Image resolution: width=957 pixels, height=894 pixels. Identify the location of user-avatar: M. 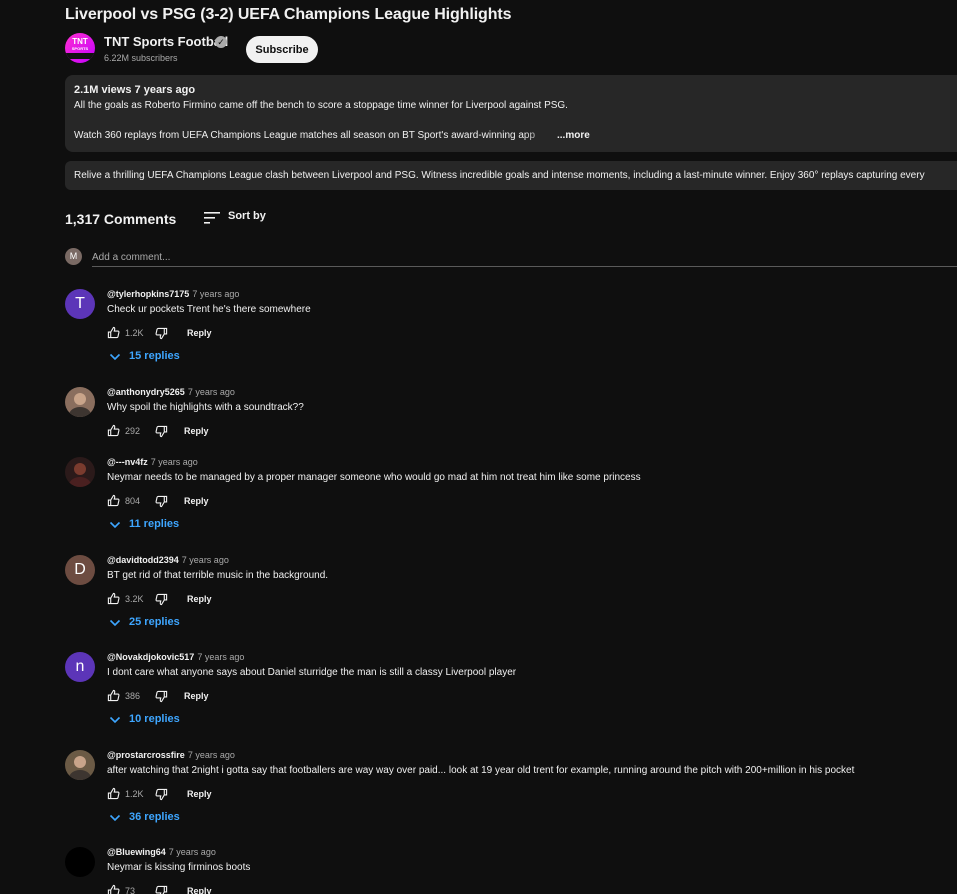
(73, 256).